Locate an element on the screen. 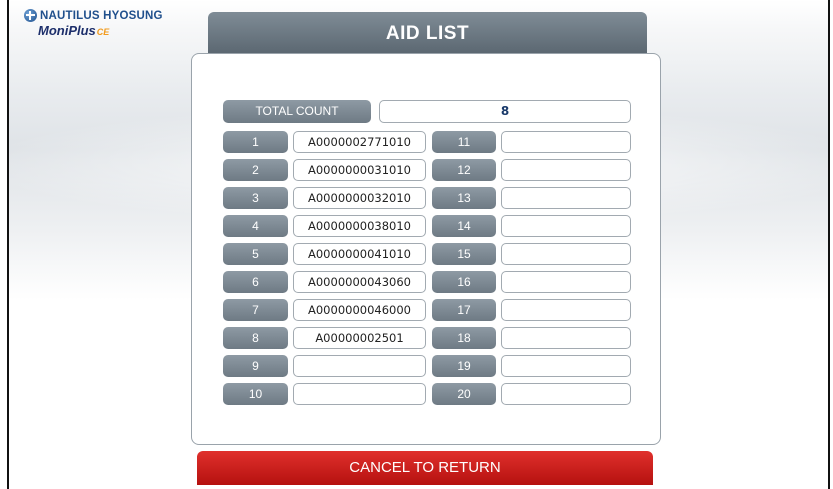  aid-index-left-9: 9 is located at coordinates (255, 366).